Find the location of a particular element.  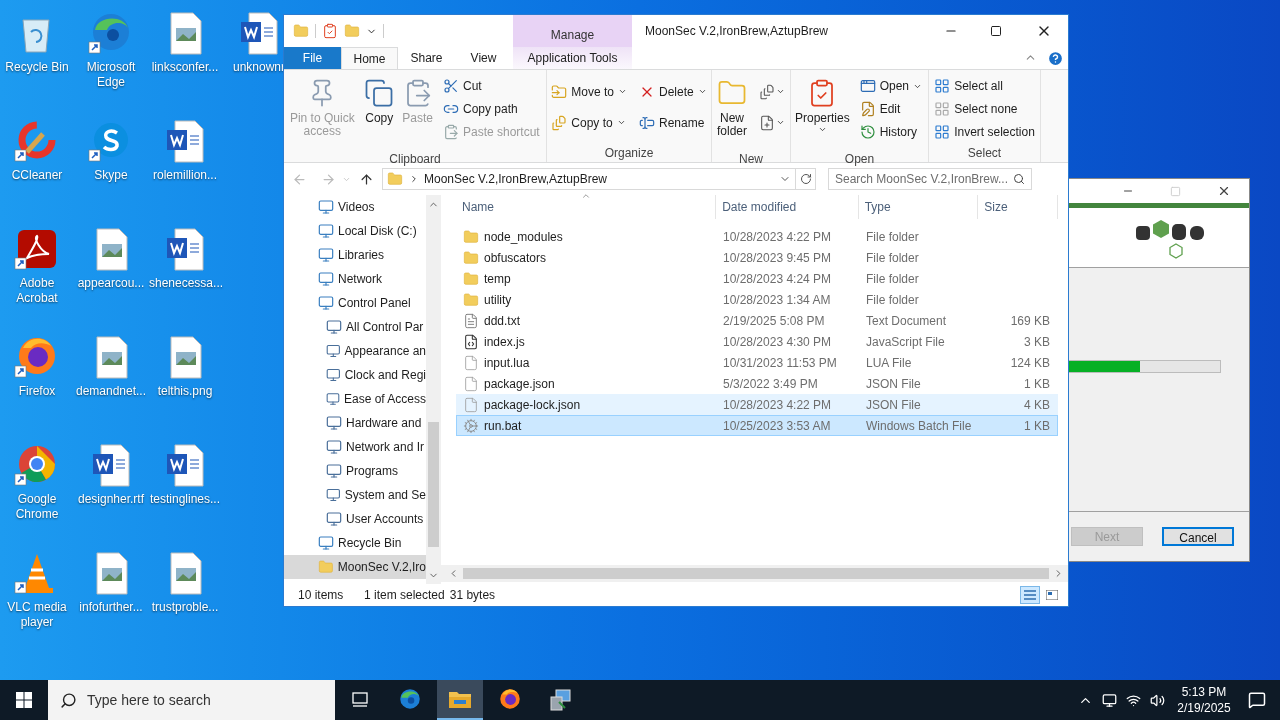

column-header: Type is located at coordinates (918, 207).